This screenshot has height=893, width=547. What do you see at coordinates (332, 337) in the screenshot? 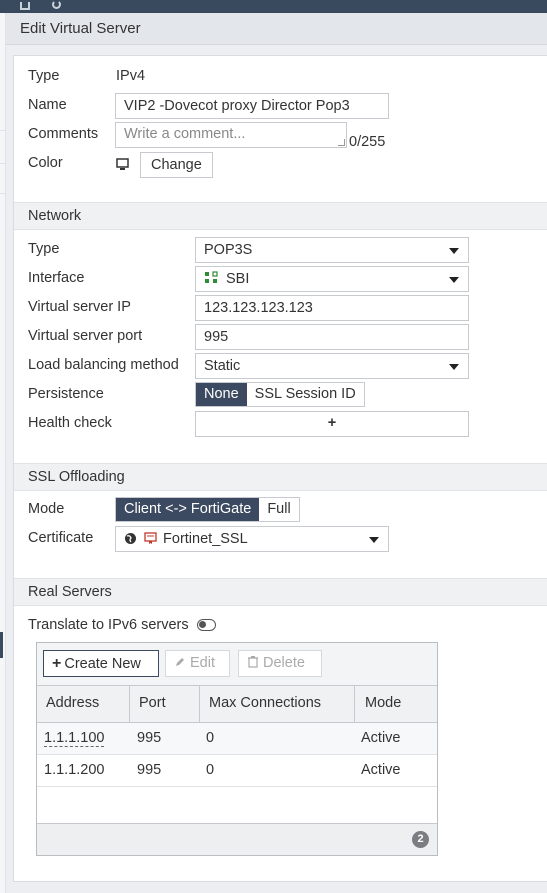
I see `vs-port-input: 995` at bounding box center [332, 337].